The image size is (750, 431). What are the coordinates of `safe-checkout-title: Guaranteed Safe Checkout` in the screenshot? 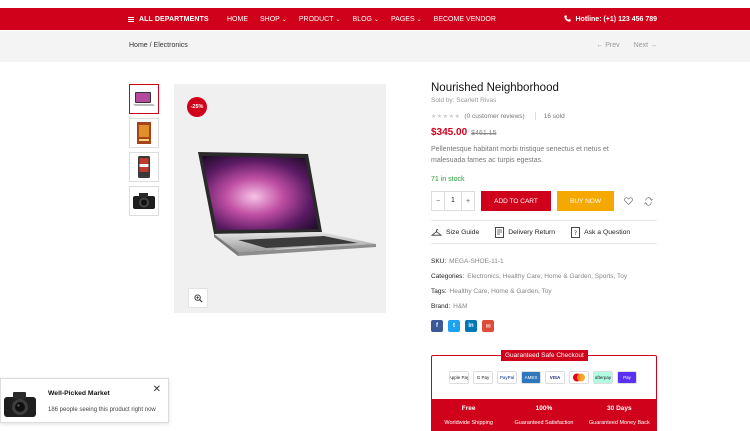 It's located at (544, 355).